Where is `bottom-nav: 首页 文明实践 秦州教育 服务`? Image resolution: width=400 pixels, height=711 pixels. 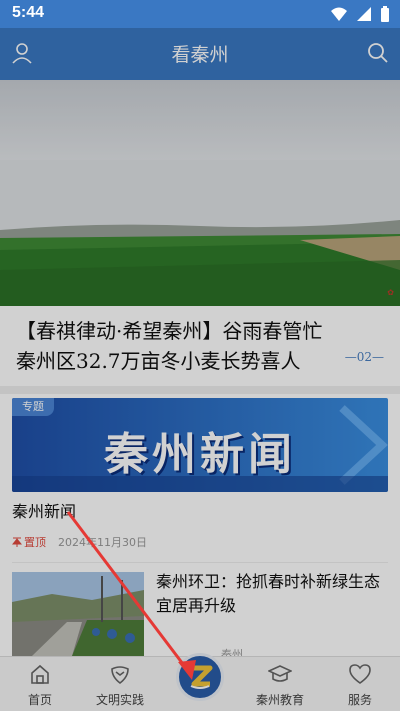 bottom-nav: 首页 文明实践 秦州教育 服务 is located at coordinates (200, 682).